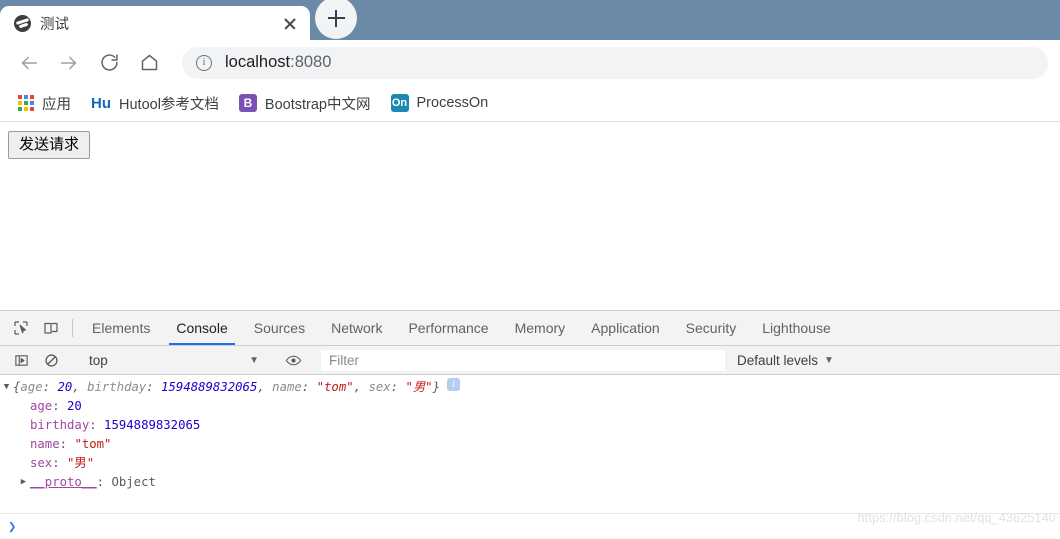 The height and width of the screenshot is (539, 1060). I want to click on address-bar-url: localhost:8080, so click(278, 62).